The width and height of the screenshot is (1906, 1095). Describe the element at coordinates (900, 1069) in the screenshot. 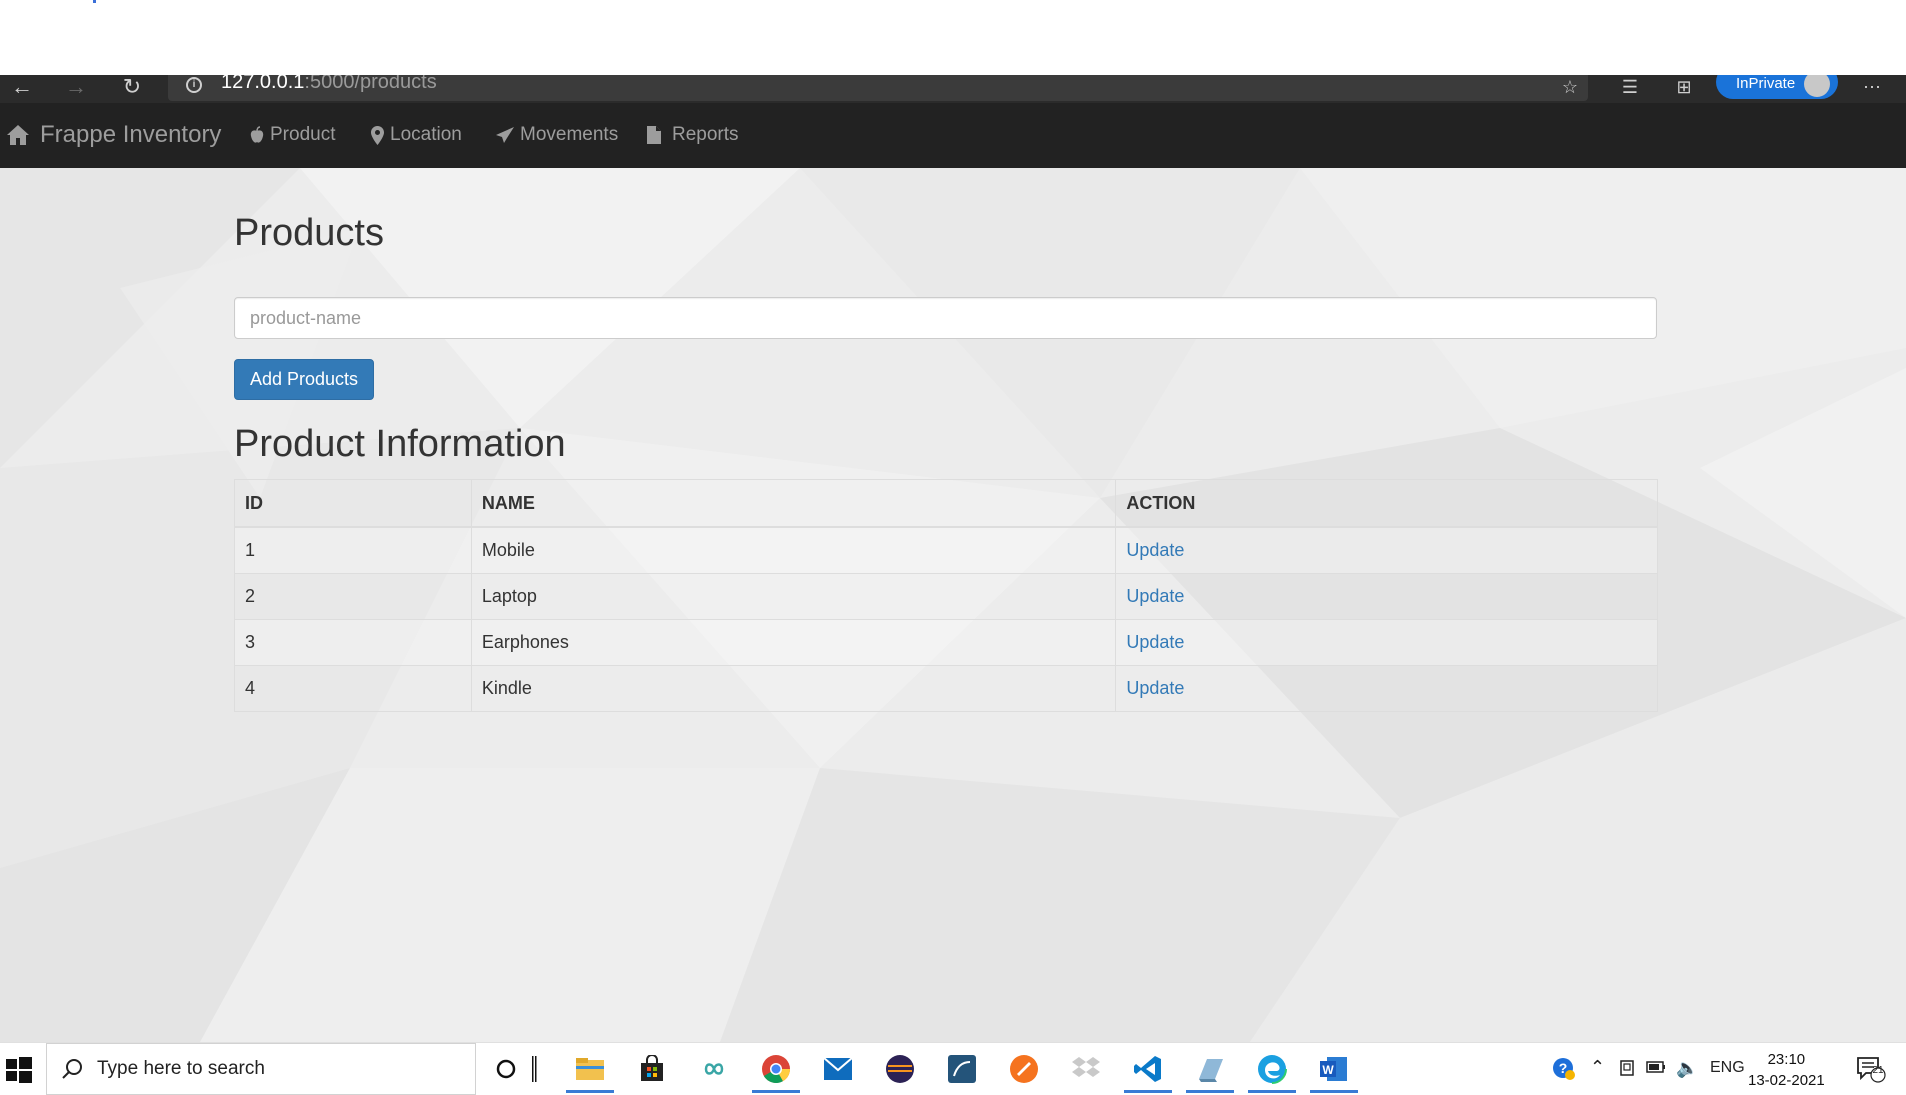

I see `eclipse-icon` at that location.